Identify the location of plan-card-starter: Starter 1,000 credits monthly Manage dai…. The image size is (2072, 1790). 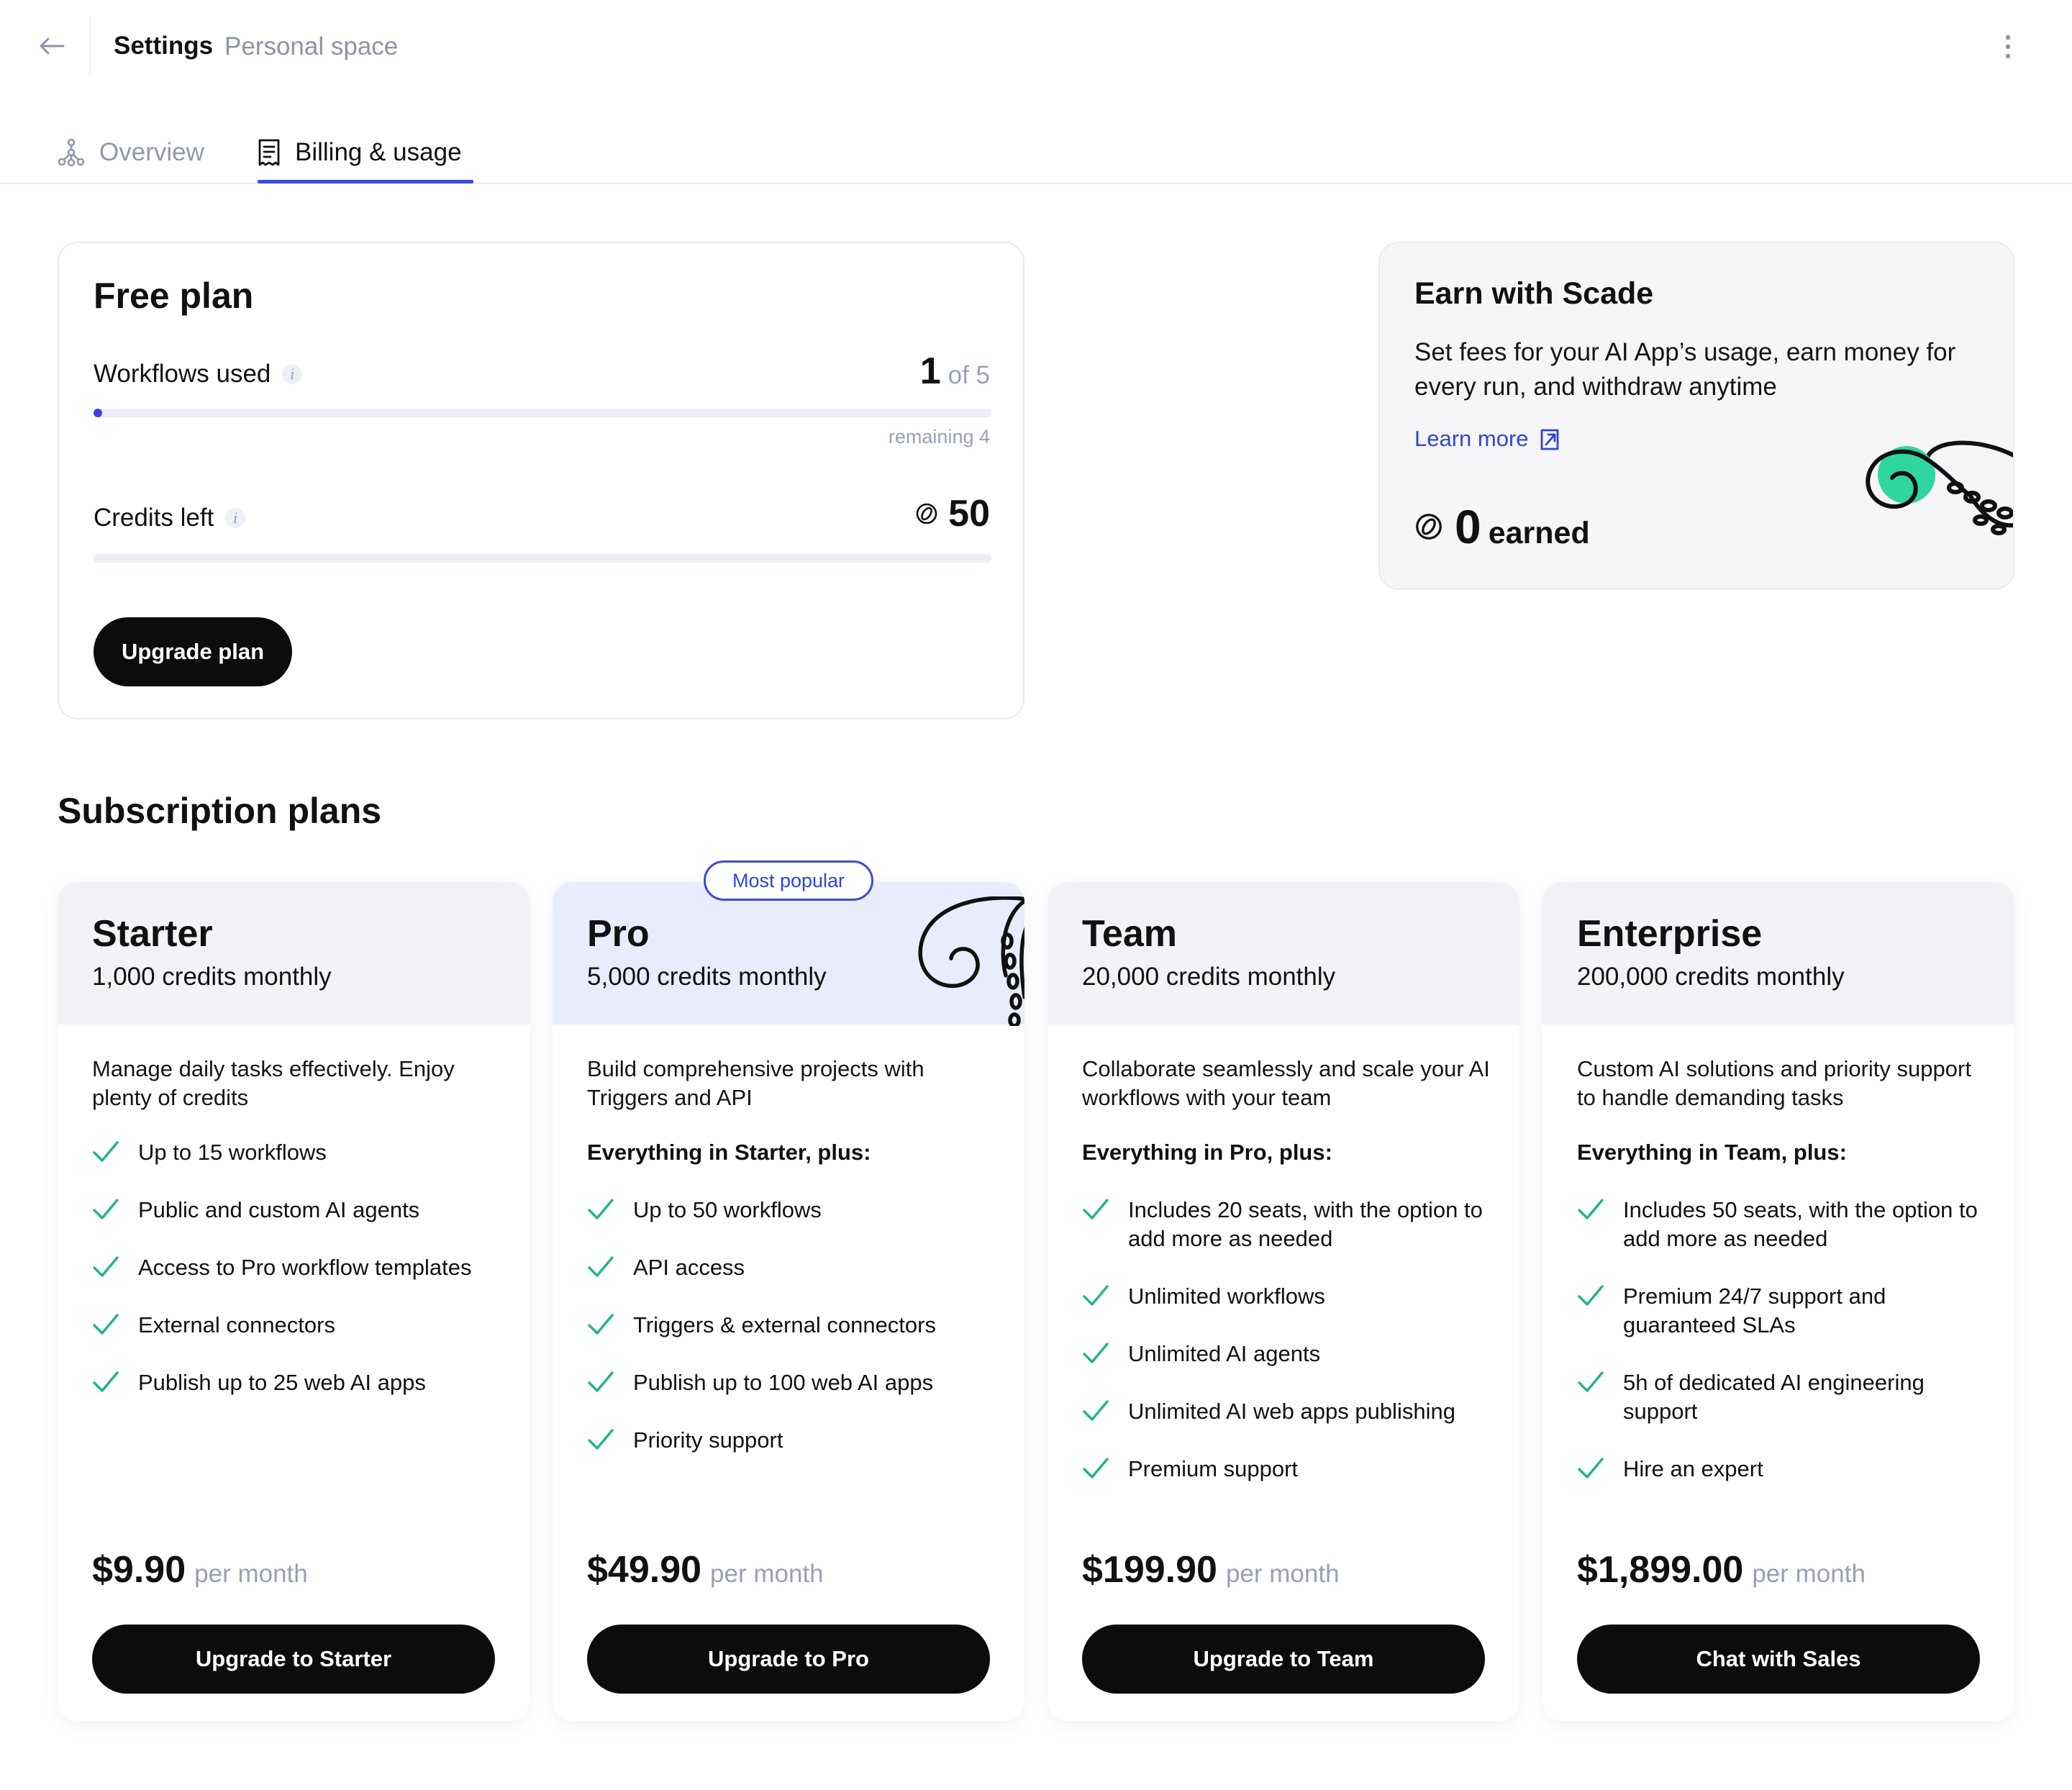
(294, 1301).